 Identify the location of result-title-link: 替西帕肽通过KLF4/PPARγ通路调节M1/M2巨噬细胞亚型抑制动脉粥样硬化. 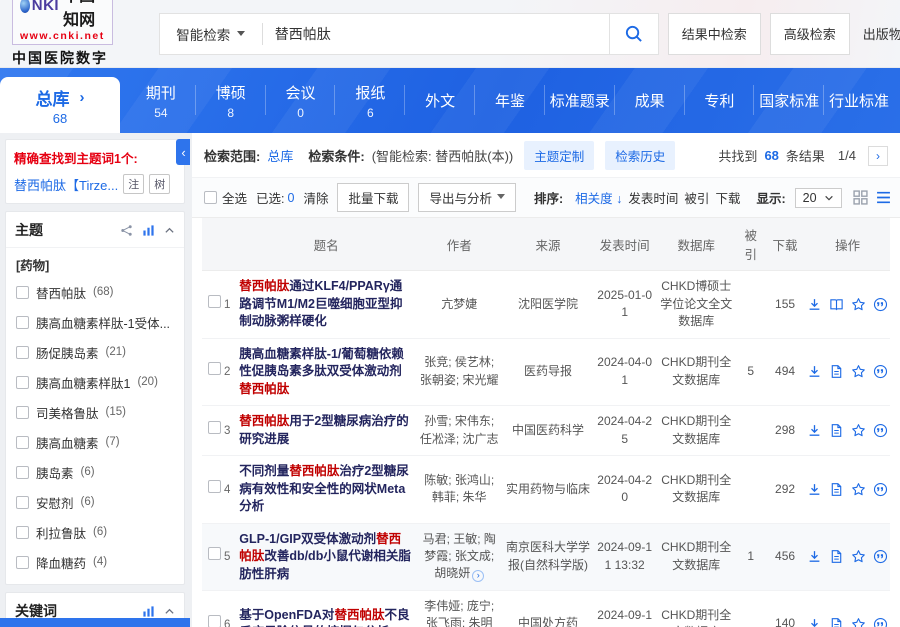
(320, 303).